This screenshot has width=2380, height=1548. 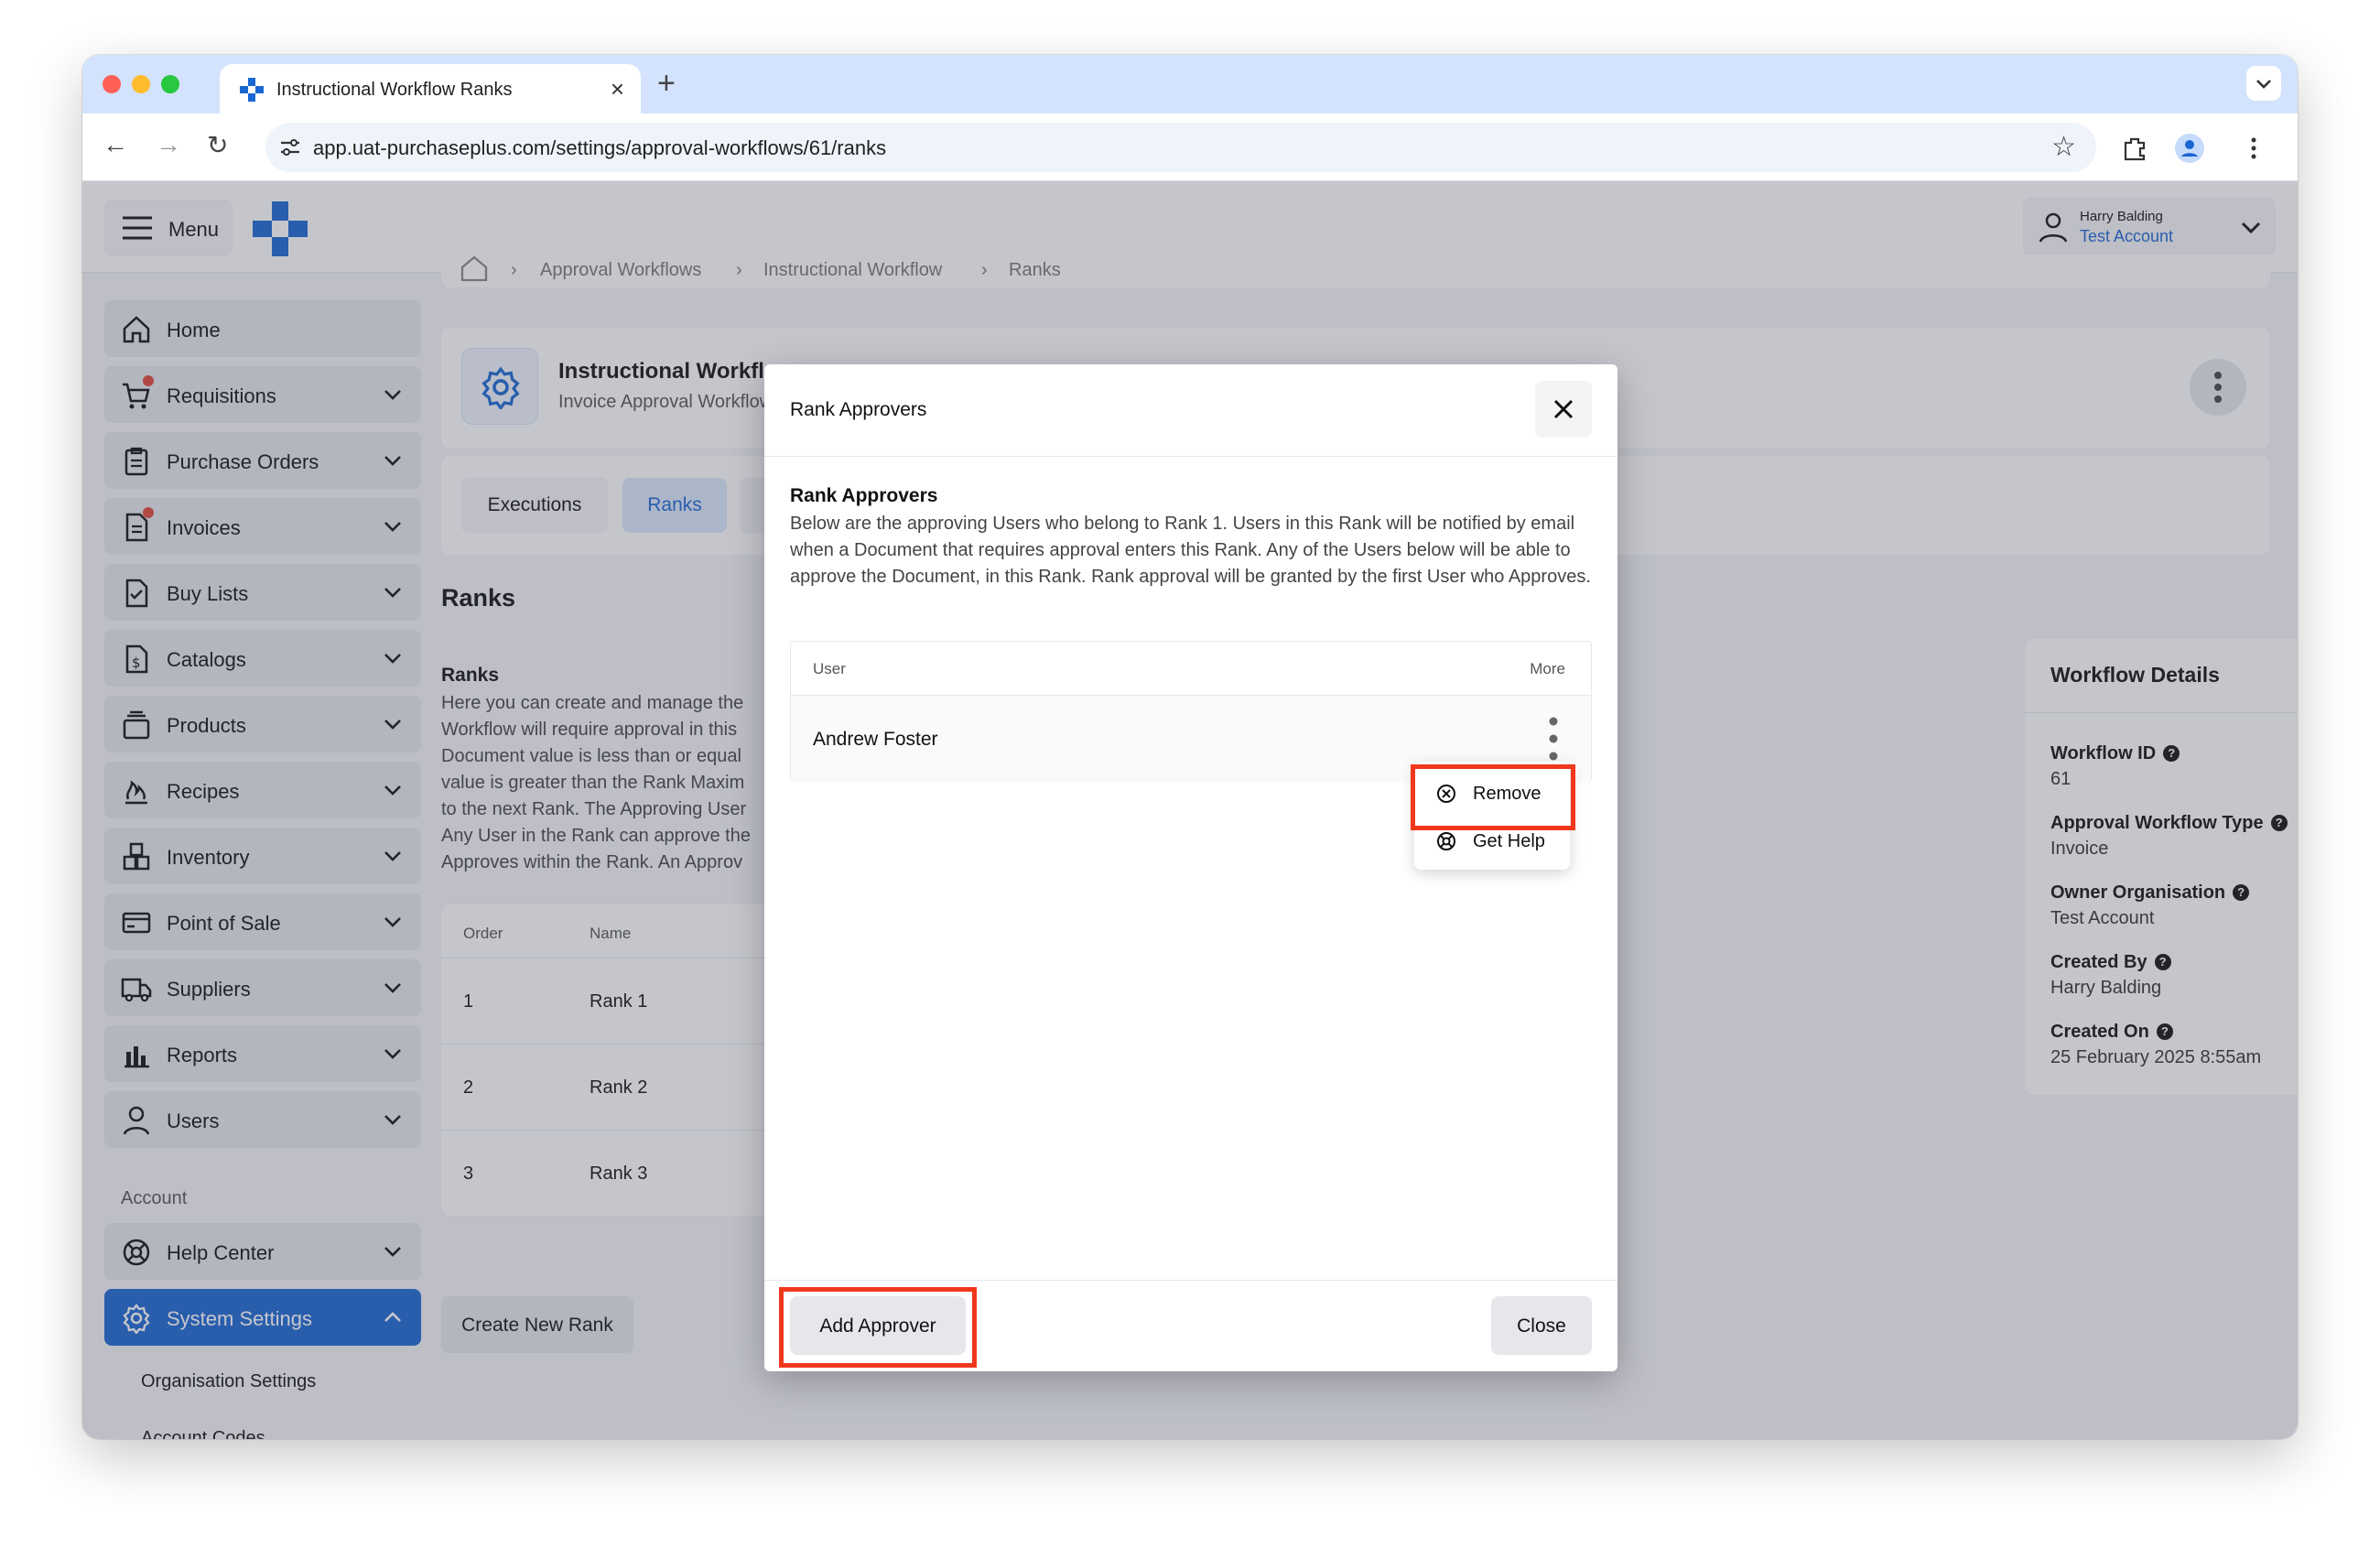 I want to click on close-tab-icon: ×, so click(x=617, y=89).